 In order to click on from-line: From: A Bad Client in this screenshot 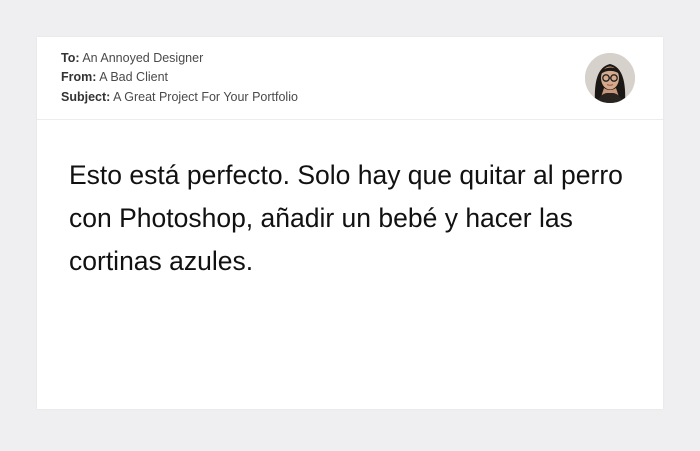, I will do `click(114, 77)`.